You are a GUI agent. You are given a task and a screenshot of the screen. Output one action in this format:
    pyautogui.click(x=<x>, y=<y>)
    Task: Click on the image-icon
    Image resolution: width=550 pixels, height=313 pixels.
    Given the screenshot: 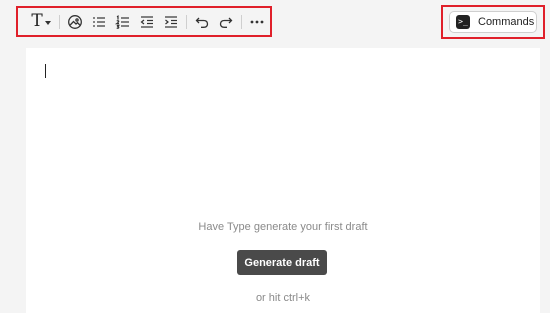 What is the action you would take?
    pyautogui.click(x=75, y=21)
    